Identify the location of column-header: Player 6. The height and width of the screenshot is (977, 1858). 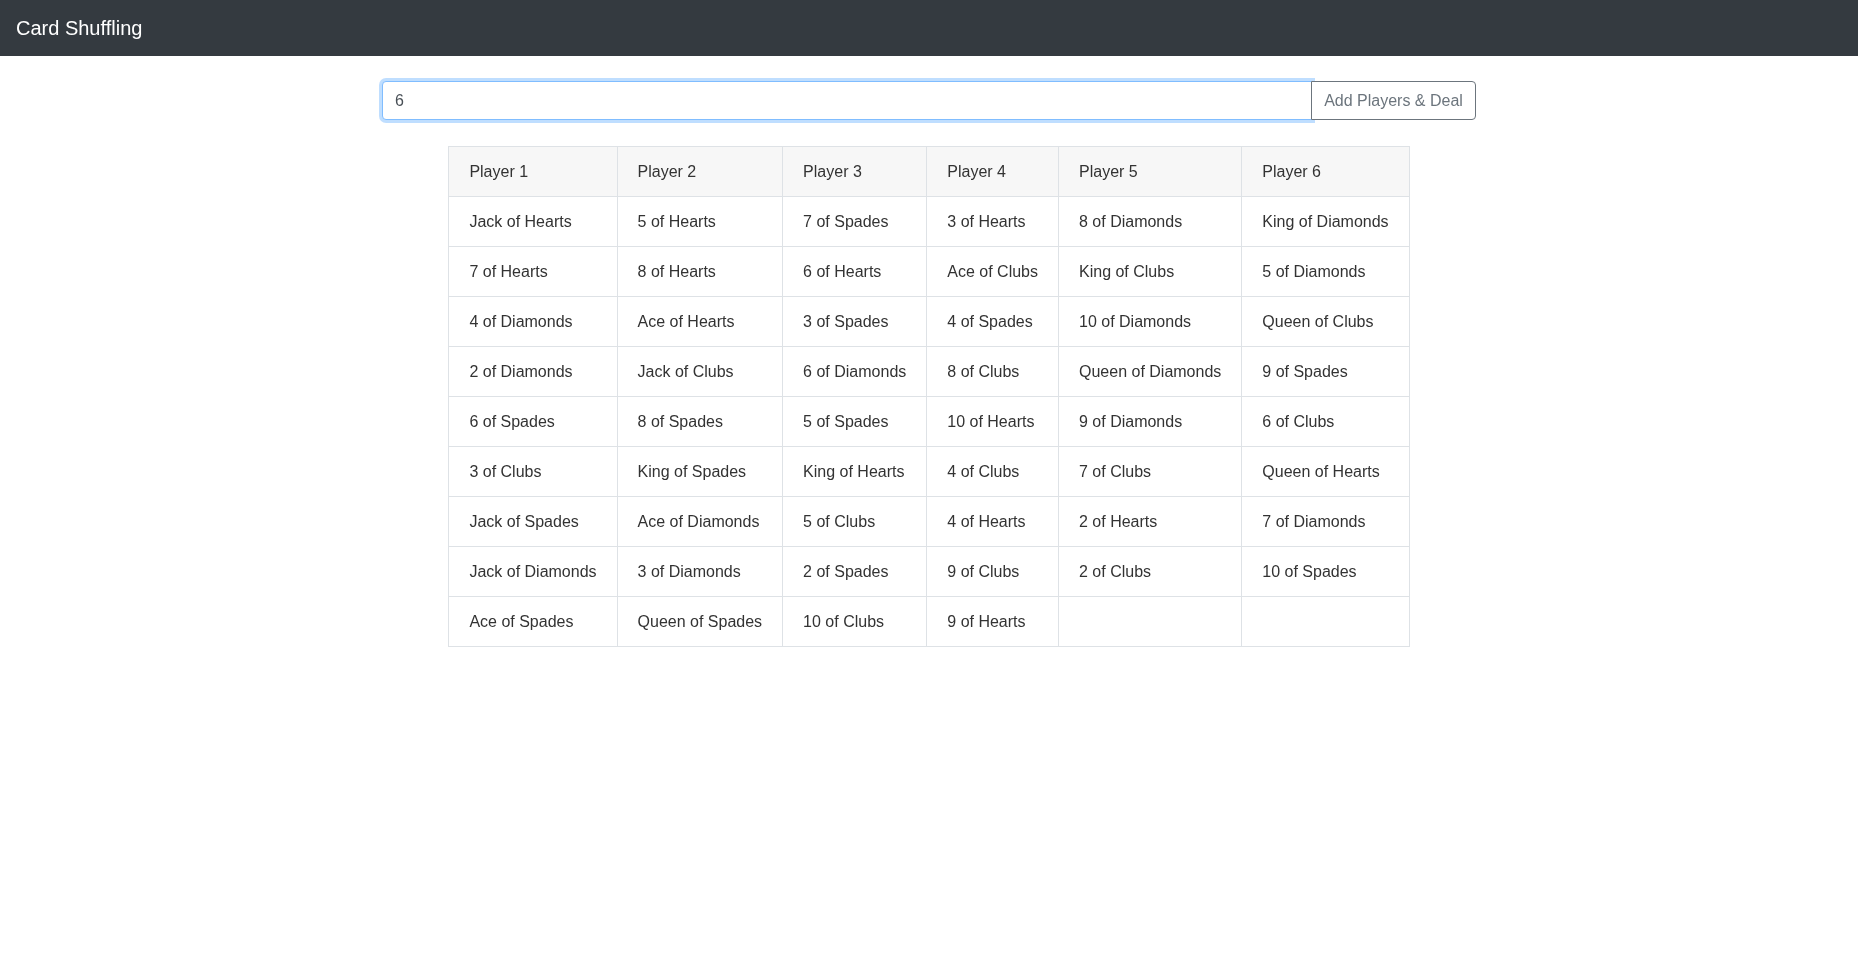
(1325, 171).